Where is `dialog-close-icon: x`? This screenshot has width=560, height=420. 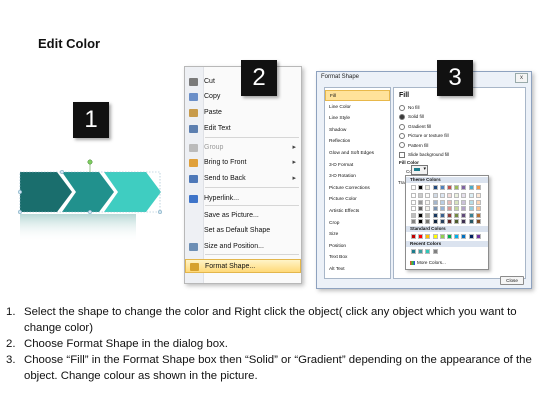 dialog-close-icon: x is located at coordinates (521, 78).